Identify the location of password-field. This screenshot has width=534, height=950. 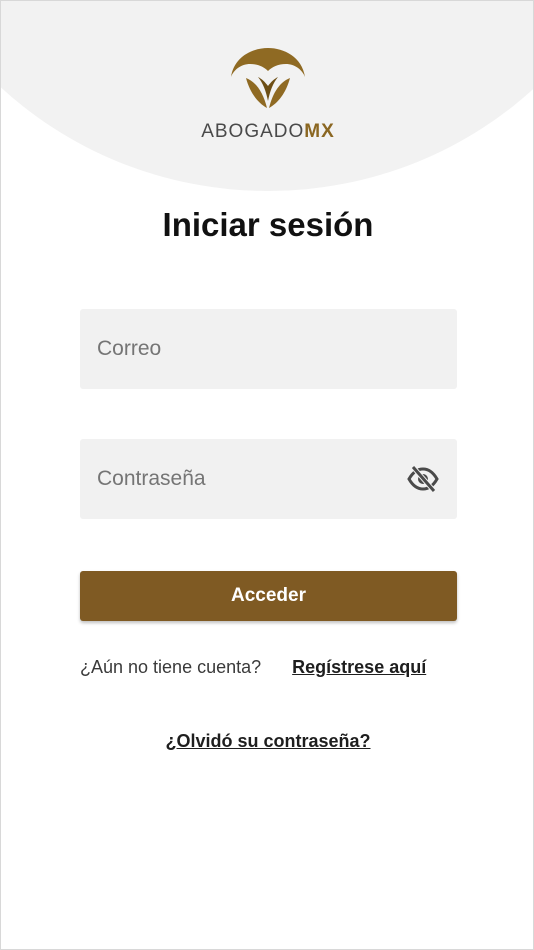
(268, 479).